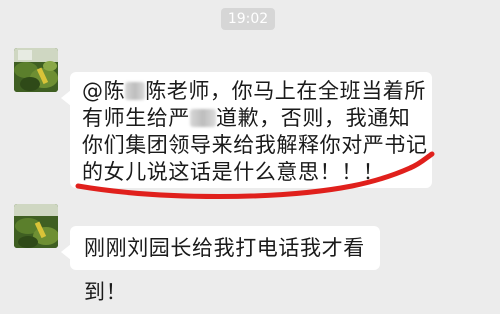  I want to click on message-text: 刚刚刘园长给我打电话我才看到！, so click(224, 270).